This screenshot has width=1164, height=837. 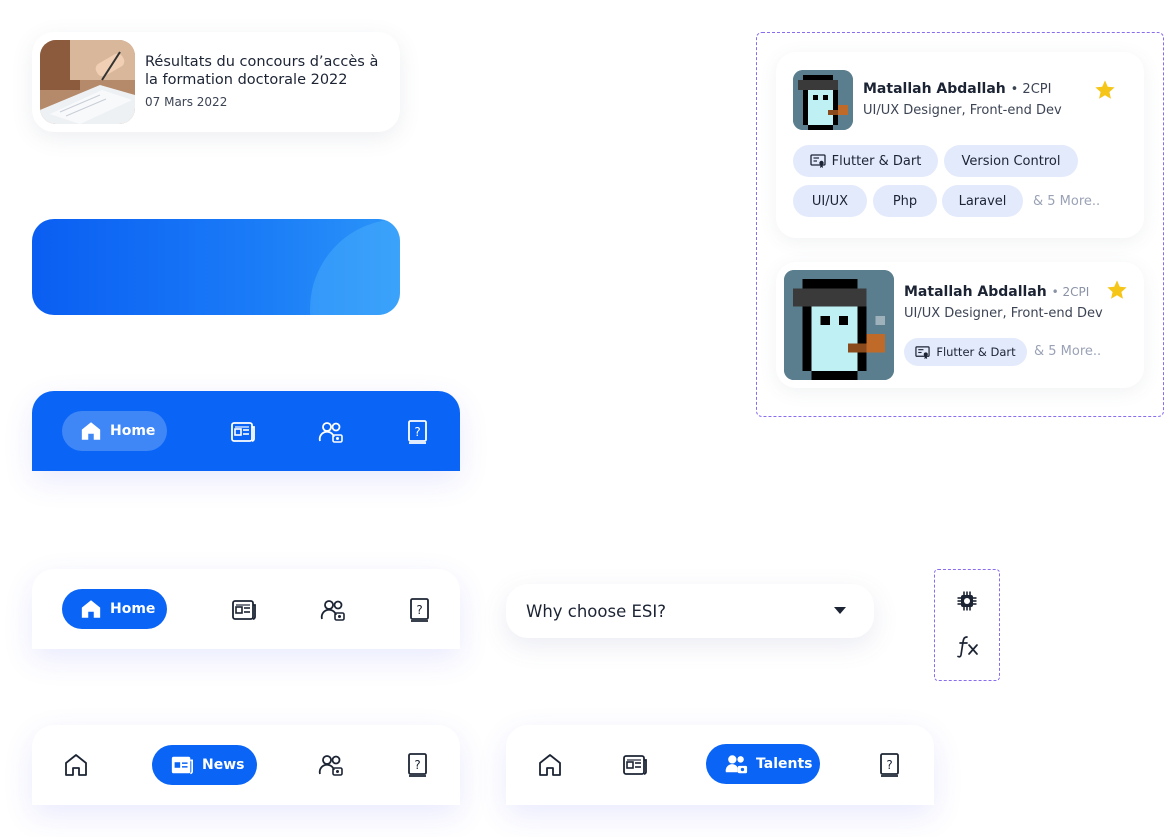 I want to click on bottom-nav-white-home: Home ?, so click(x=246, y=609).